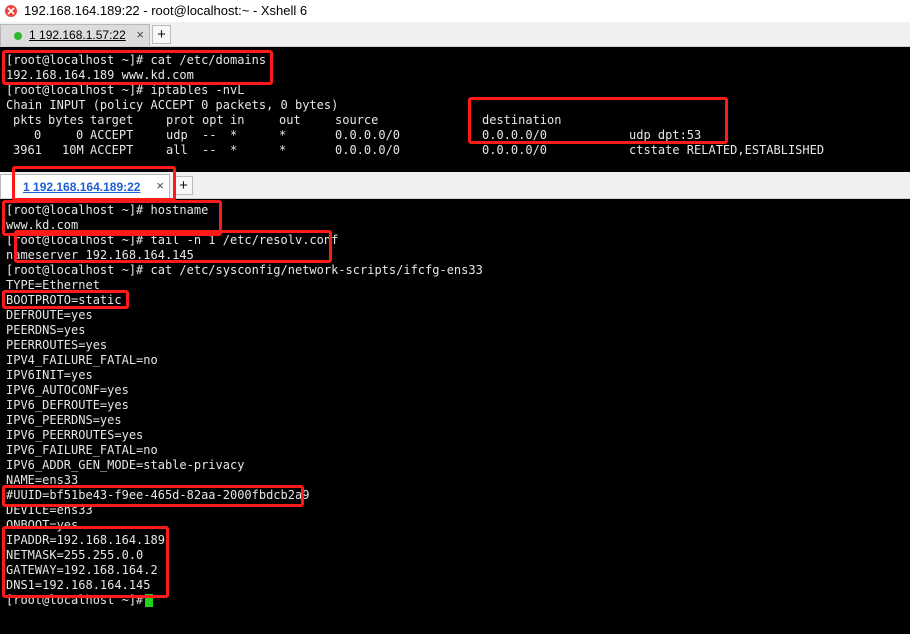 This screenshot has height=634, width=910. Describe the element at coordinates (77, 35) in the screenshot. I see `tab-label: 1 192.168.1.57:22` at that location.